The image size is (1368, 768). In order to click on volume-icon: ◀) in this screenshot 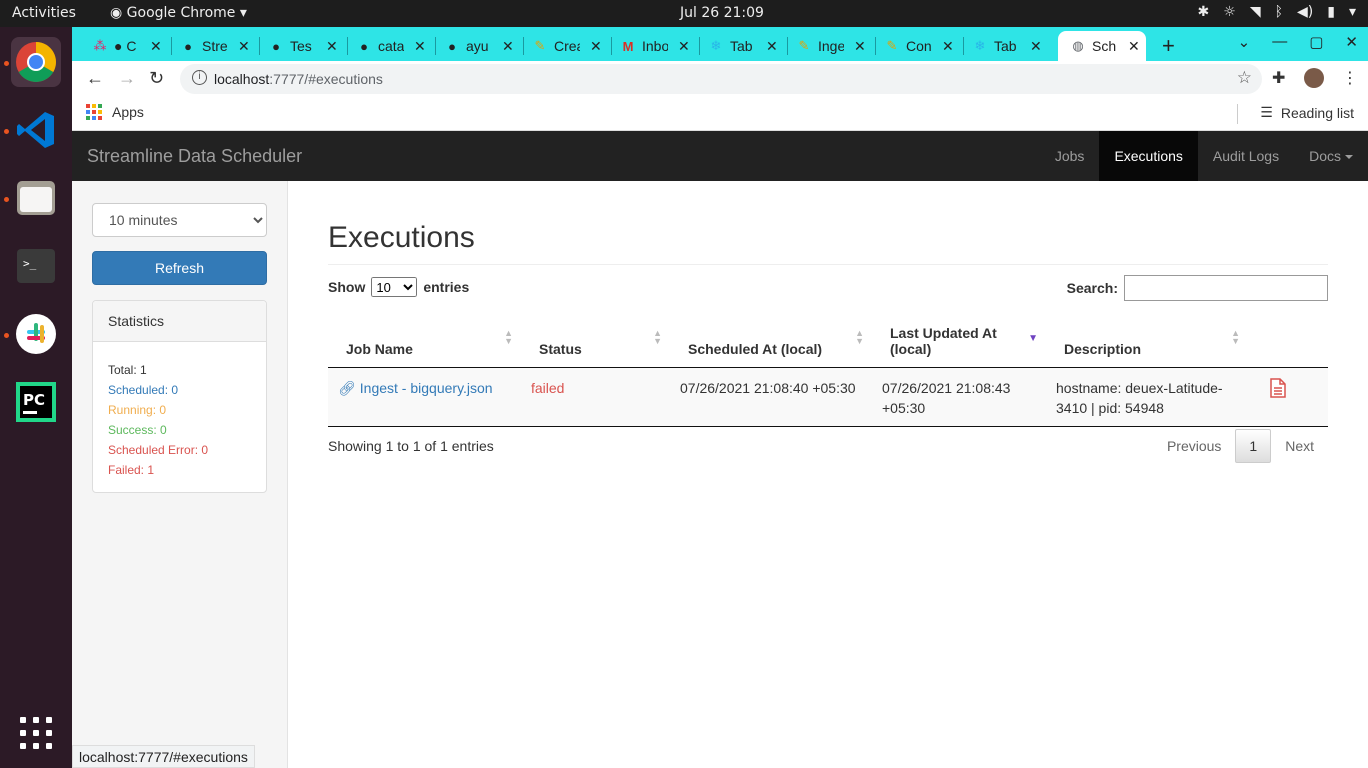, I will do `click(1305, 12)`.